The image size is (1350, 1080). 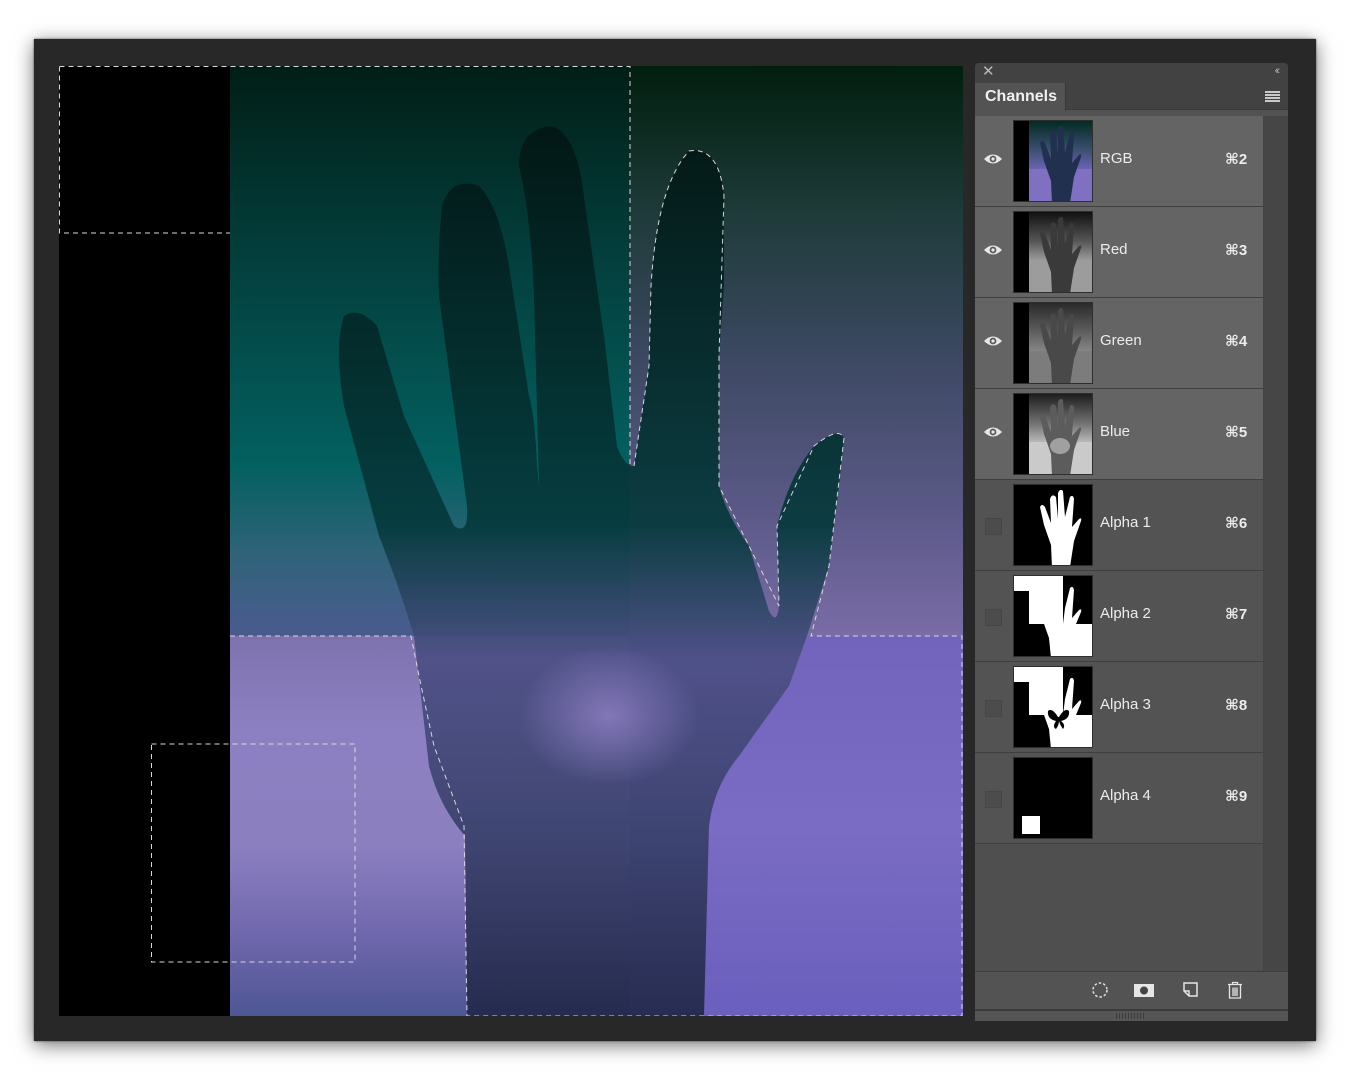 What do you see at coordinates (1125, 522) in the screenshot?
I see `channel-name: Alpha 1` at bounding box center [1125, 522].